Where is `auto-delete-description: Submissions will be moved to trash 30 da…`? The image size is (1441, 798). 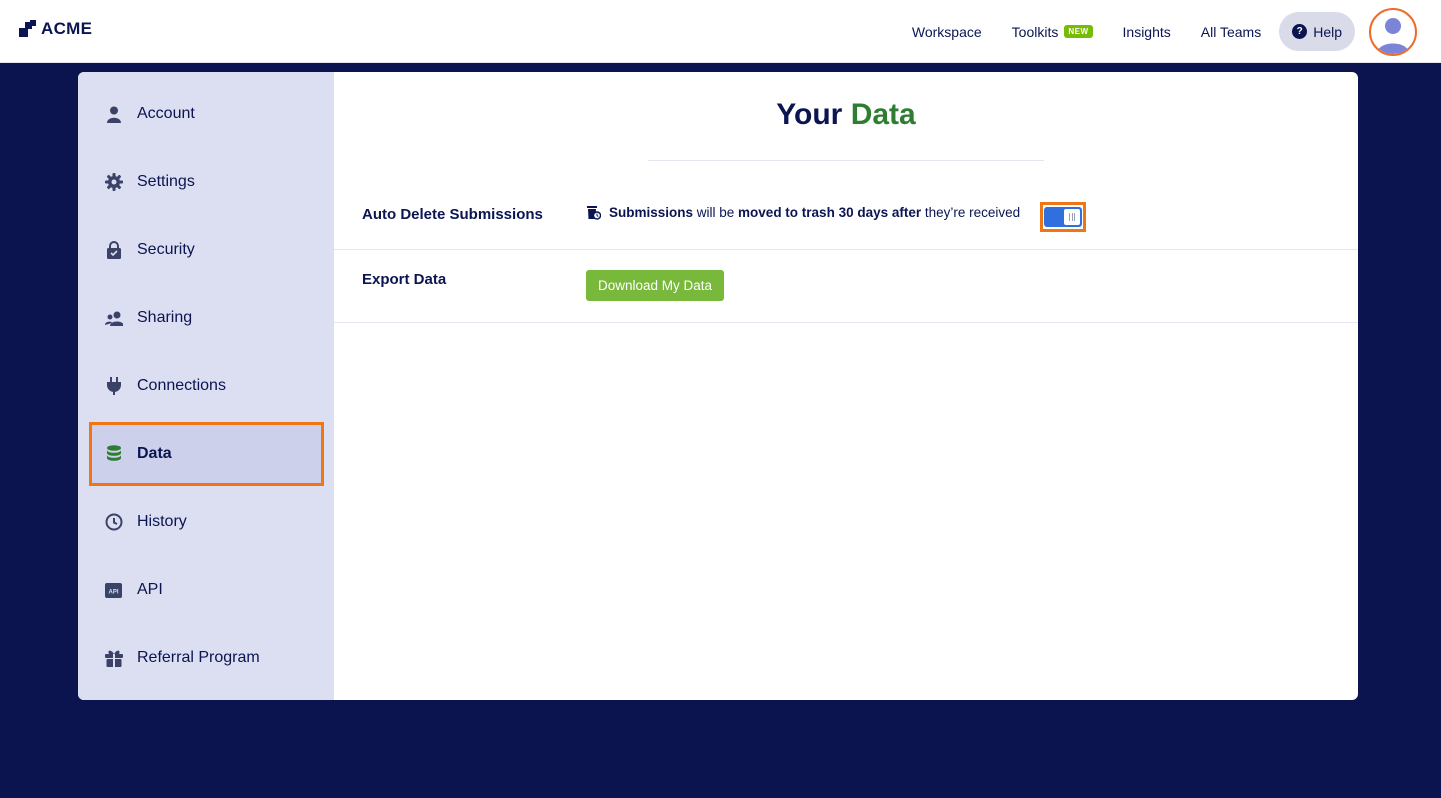
auto-delete-description: Submissions will be moved to trash 30 da… is located at coordinates (803, 212).